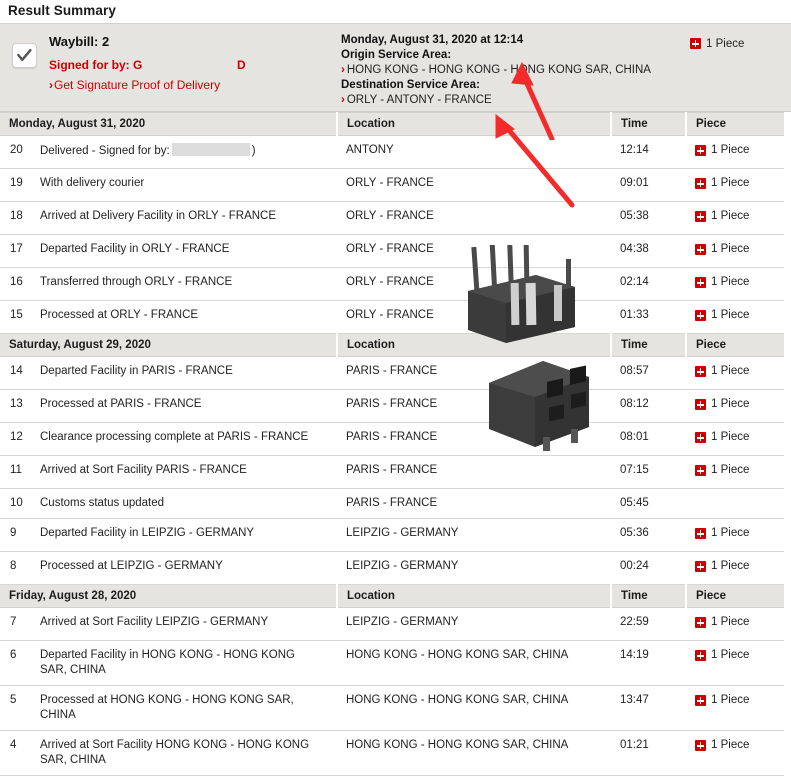  I want to click on column-header-time: Time, so click(648, 124).